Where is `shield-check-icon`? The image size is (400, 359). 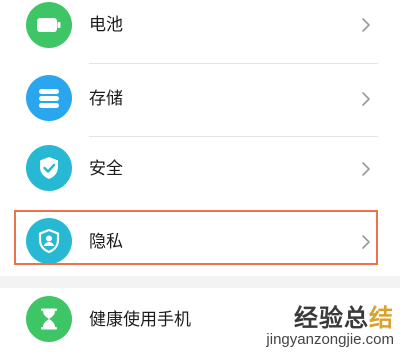 shield-check-icon is located at coordinates (49, 168).